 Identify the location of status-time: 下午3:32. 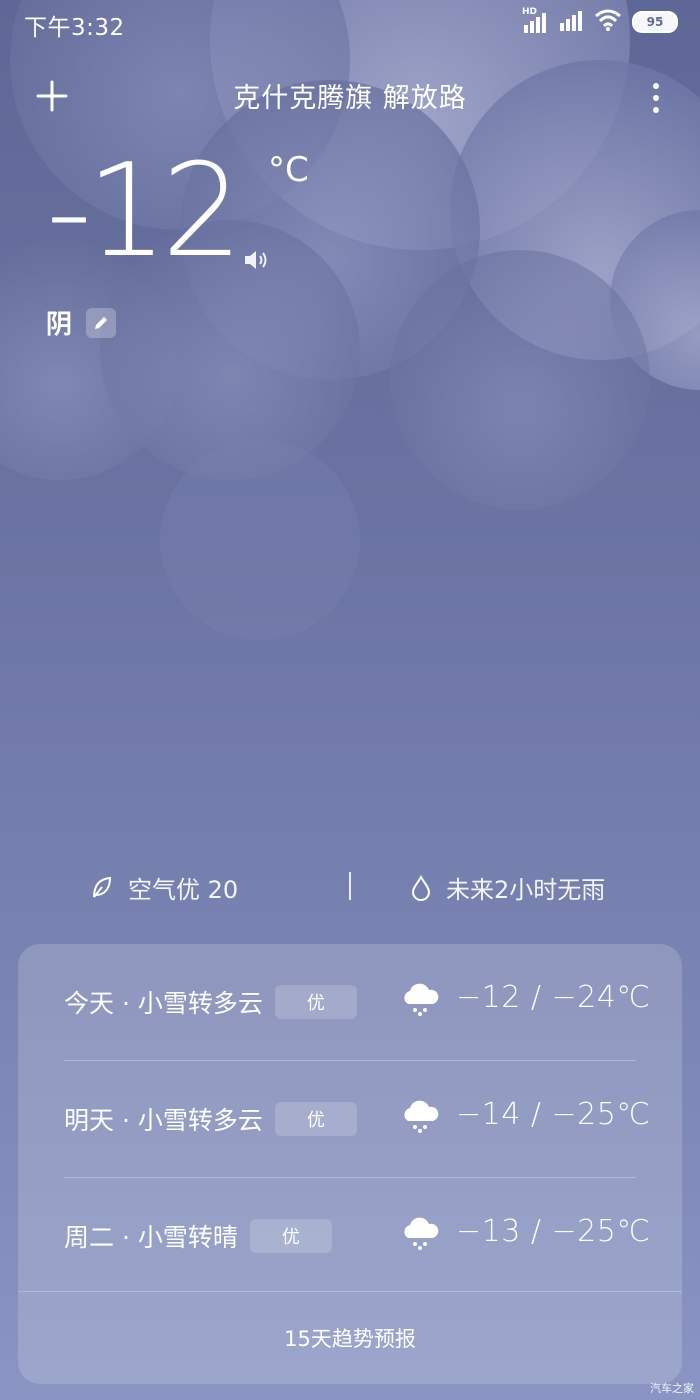
(74, 28).